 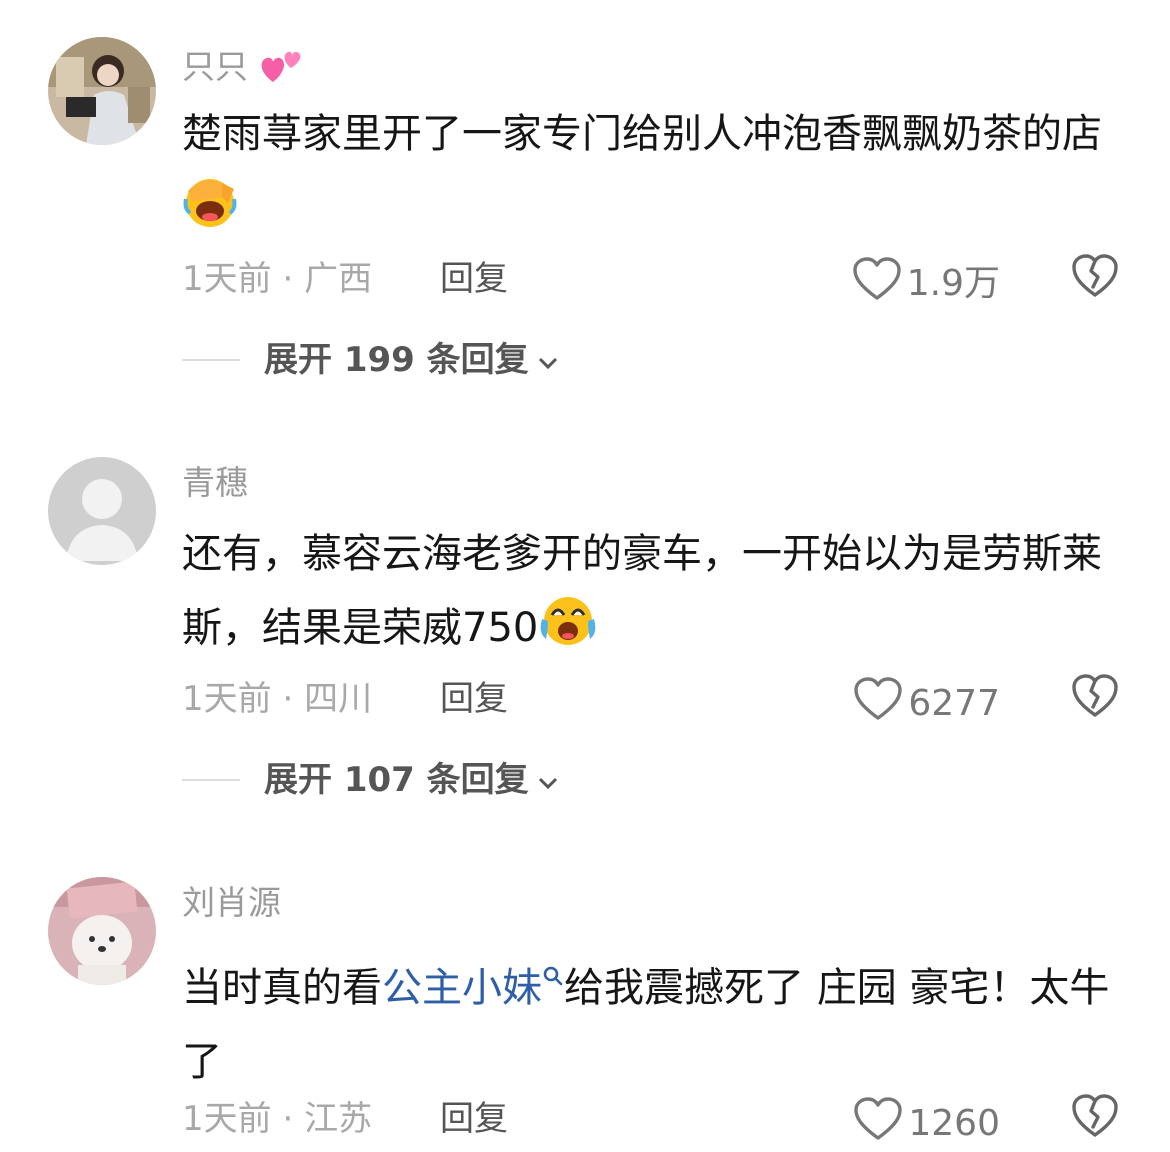 I want to click on comment-meta: 1天前 · 江苏, so click(x=277, y=1119).